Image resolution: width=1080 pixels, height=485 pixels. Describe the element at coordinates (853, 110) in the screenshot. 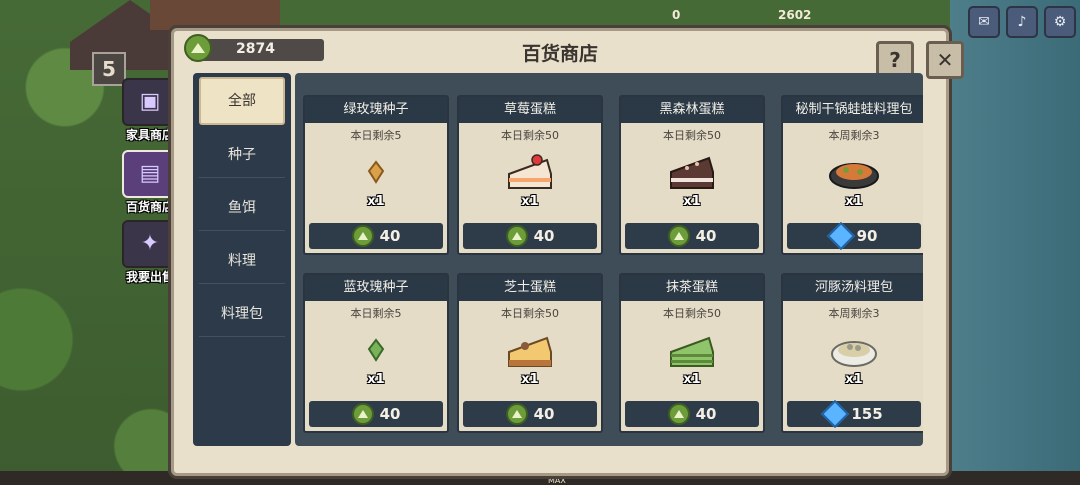

I see `item-name: 秘制干锅蛙蛙料理包` at that location.